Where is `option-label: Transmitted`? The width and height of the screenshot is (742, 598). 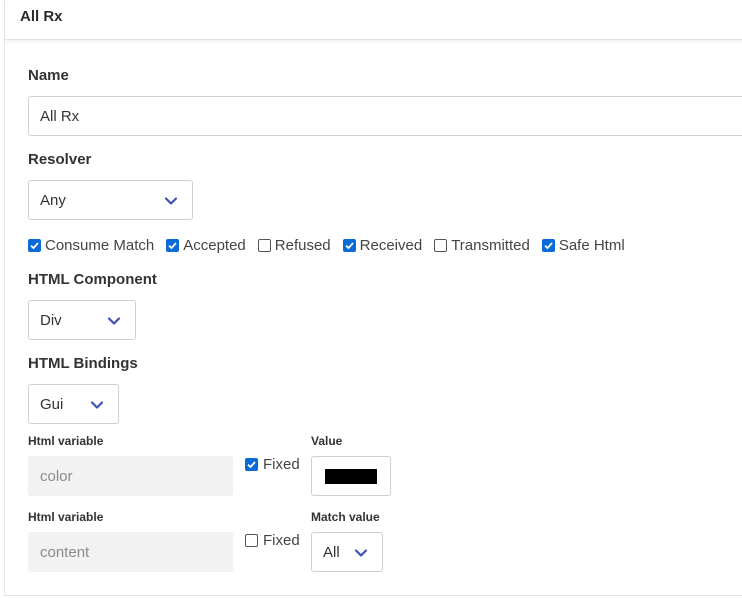 option-label: Transmitted is located at coordinates (490, 245).